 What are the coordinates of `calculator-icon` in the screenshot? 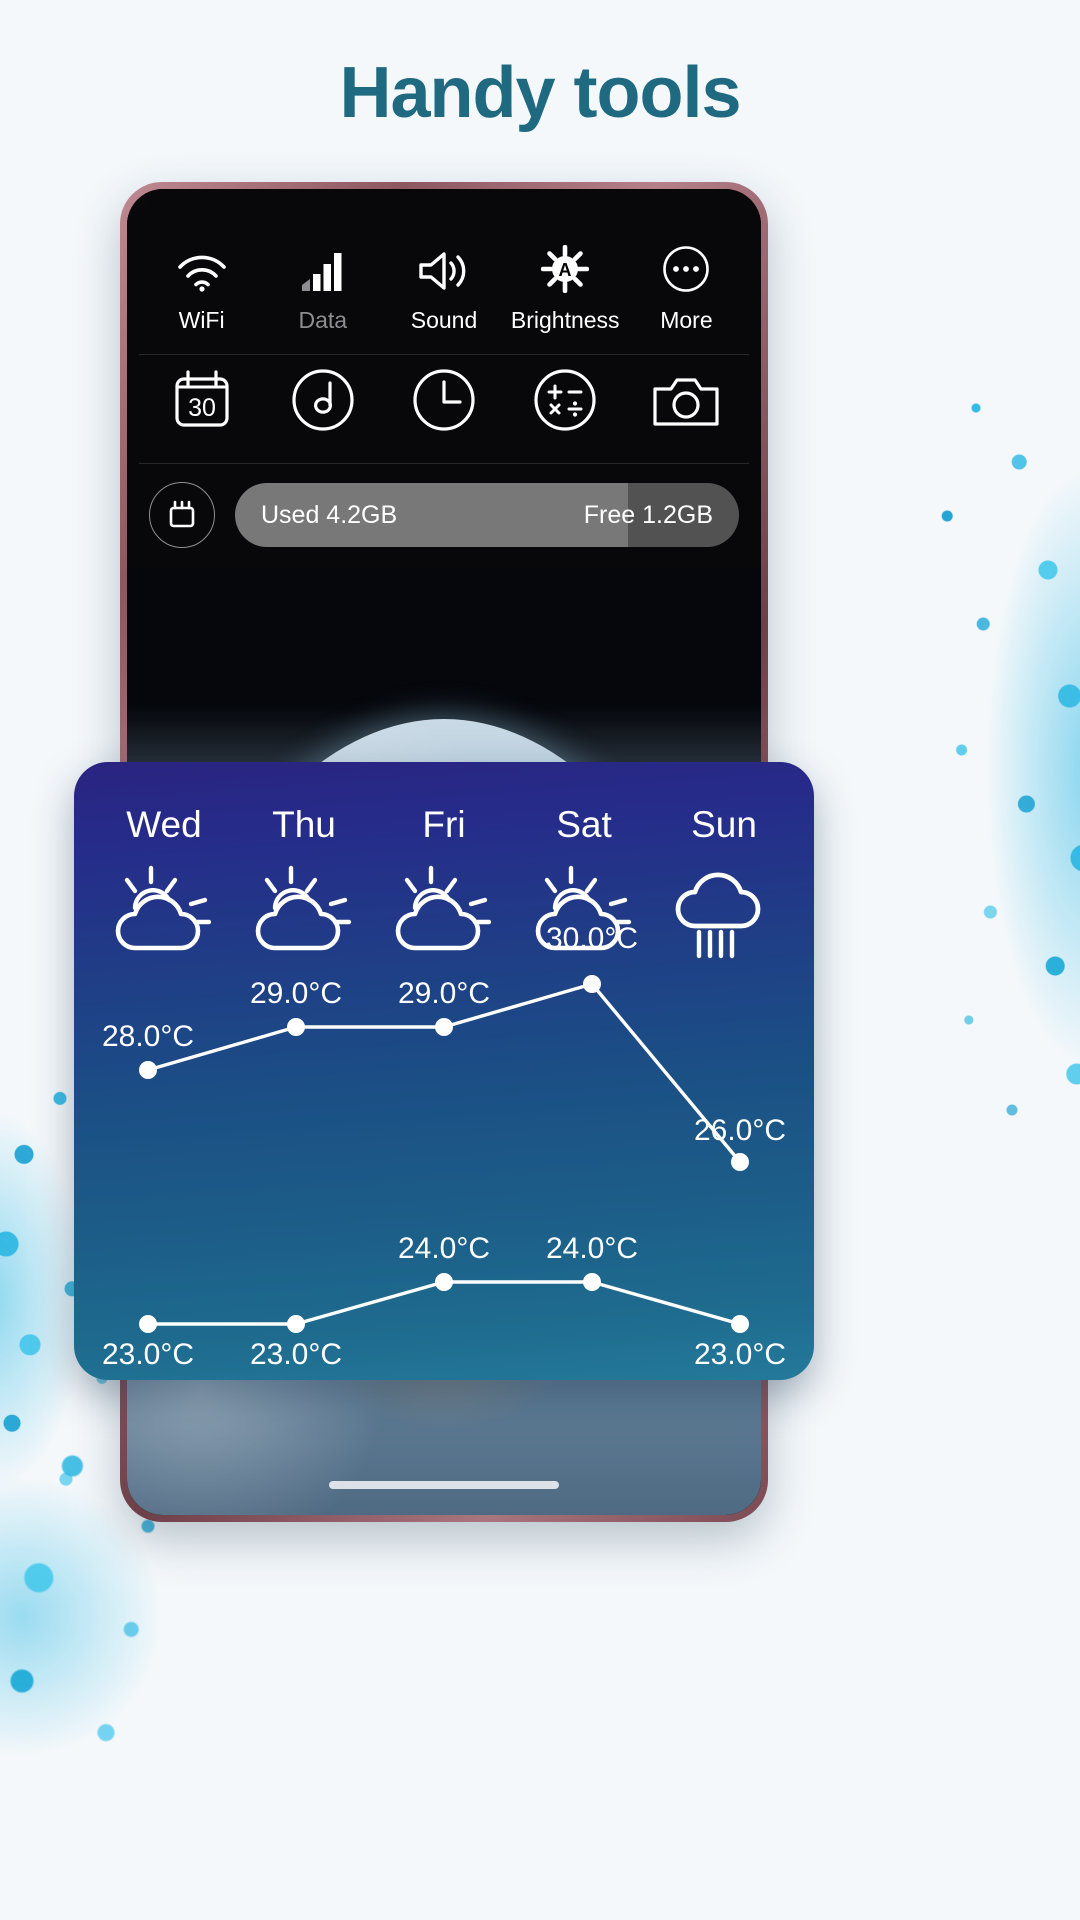 It's located at (565, 401).